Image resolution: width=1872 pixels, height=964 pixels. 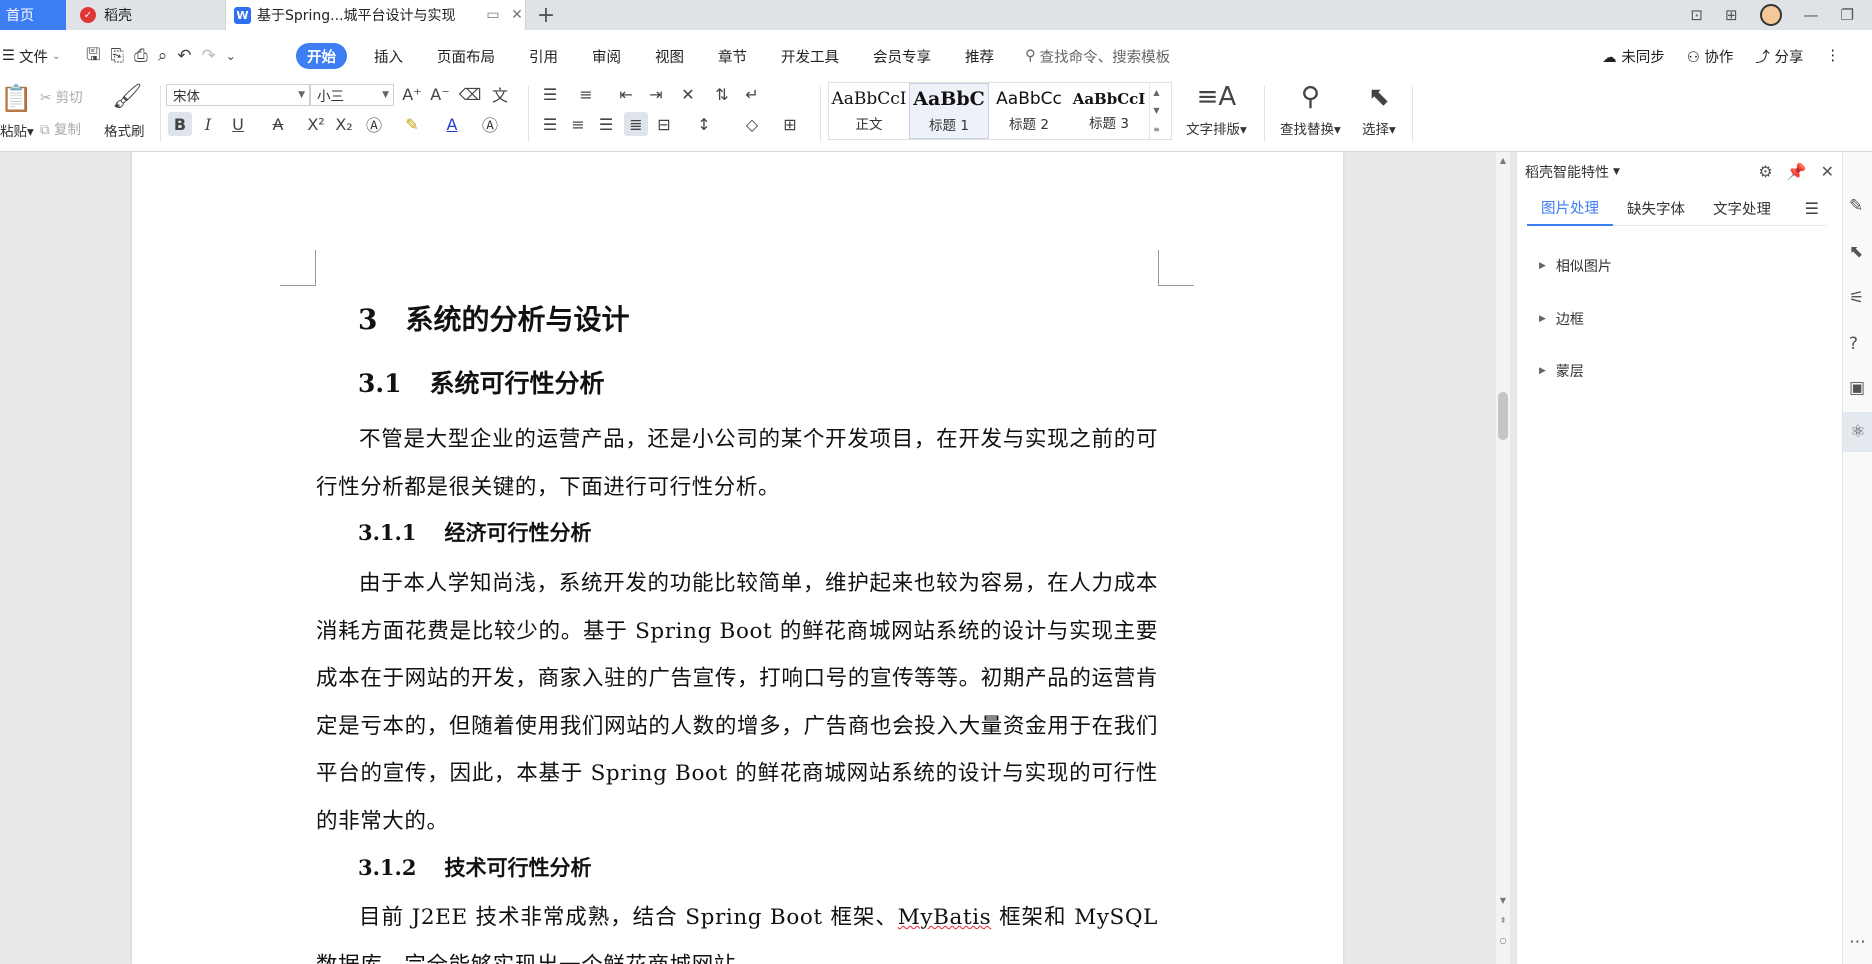 I want to click on save-icon: 🖫, so click(x=93, y=56).